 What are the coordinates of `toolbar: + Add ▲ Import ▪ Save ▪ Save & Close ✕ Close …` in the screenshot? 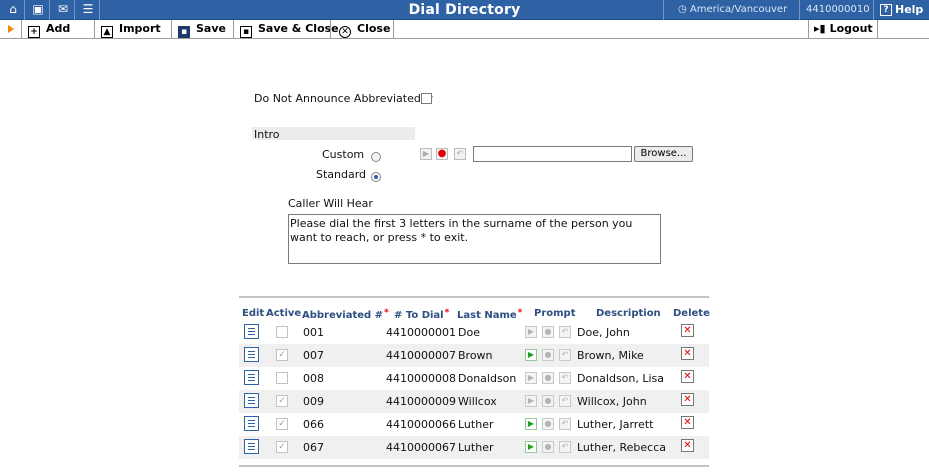 It's located at (464, 29).